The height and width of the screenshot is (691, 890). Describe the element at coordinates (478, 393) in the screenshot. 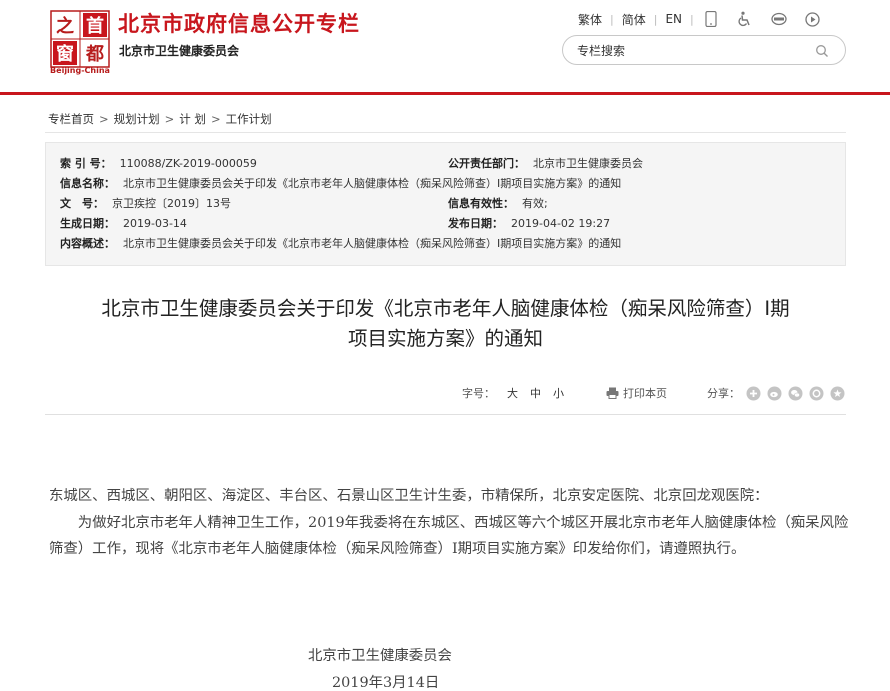

I see `font-size-label: 字号：` at that location.